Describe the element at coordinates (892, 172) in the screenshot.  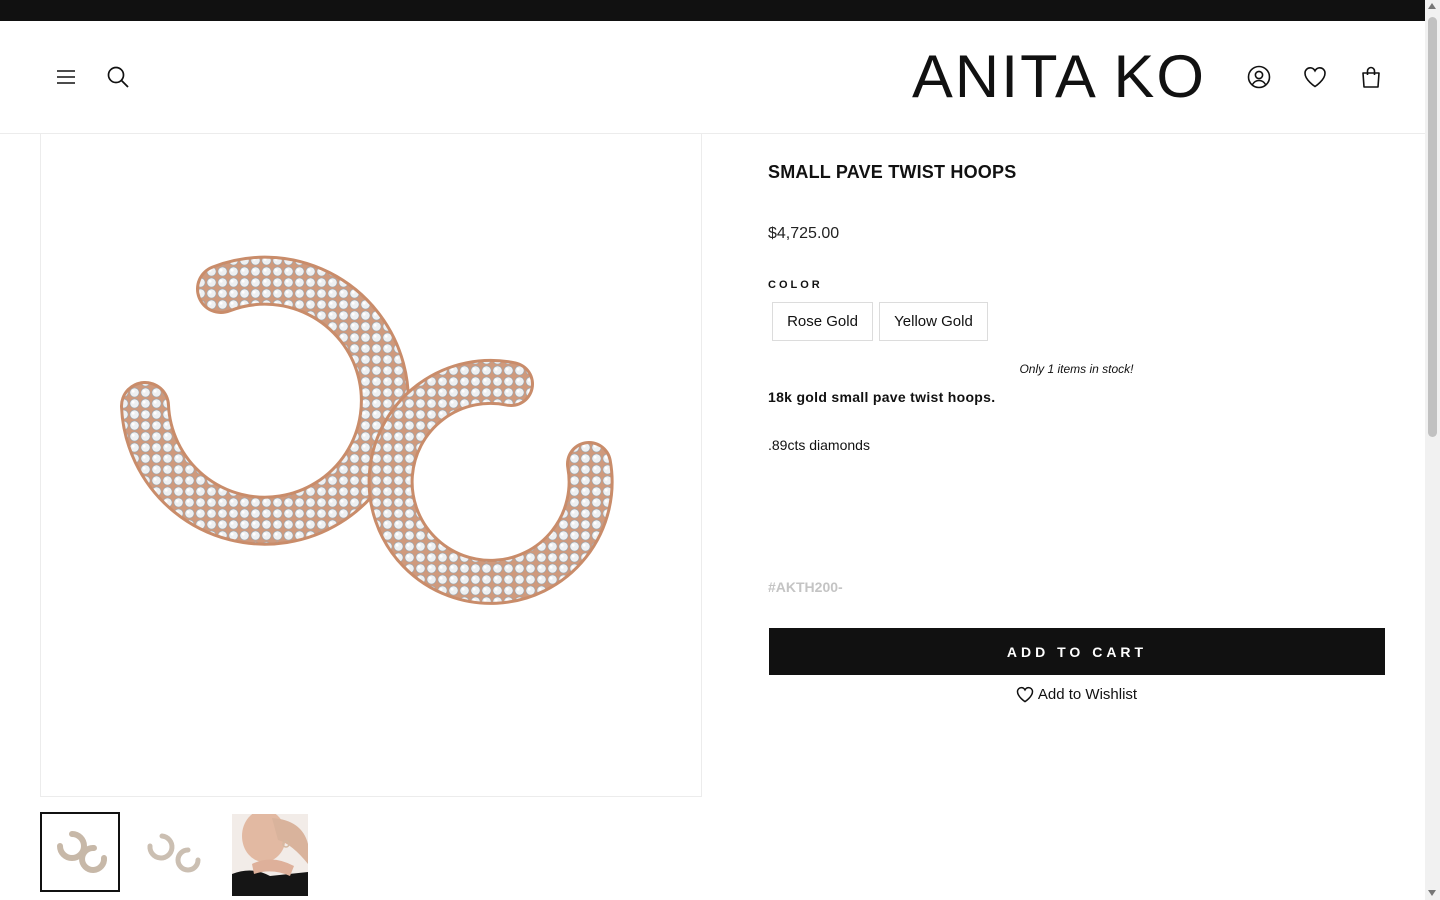
I see `product-title: SMALL PAVE TWIST HOOPS` at that location.